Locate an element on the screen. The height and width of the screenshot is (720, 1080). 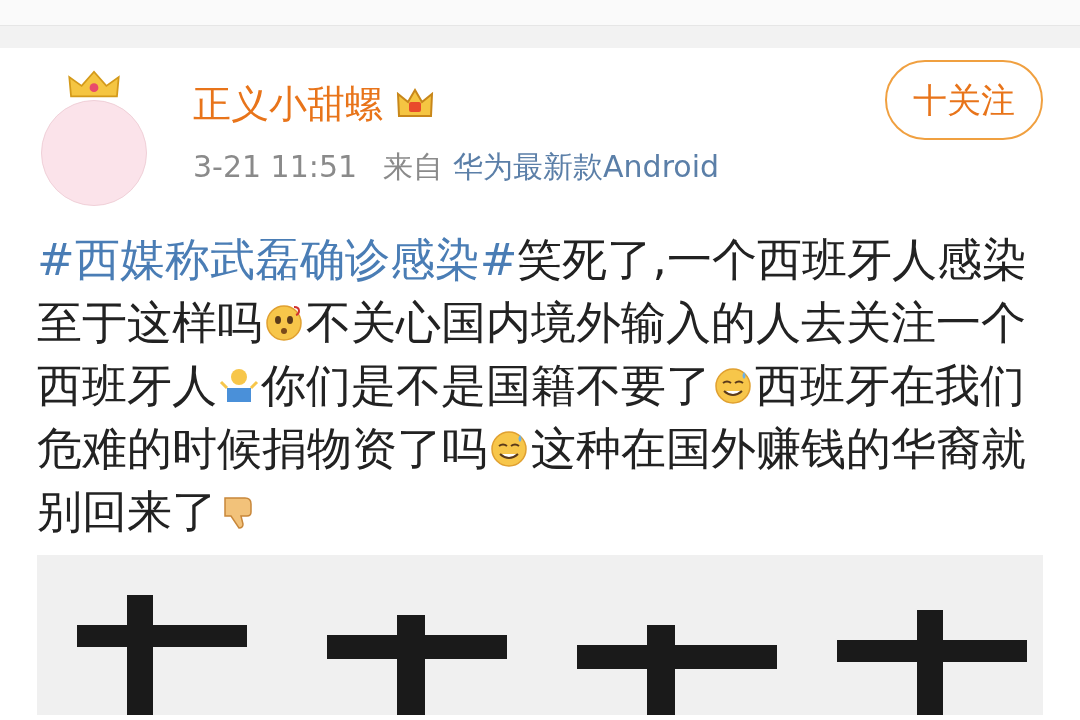
post-text: 不关心国内境外输入的人去关注一个 is located at coordinates (666, 323).